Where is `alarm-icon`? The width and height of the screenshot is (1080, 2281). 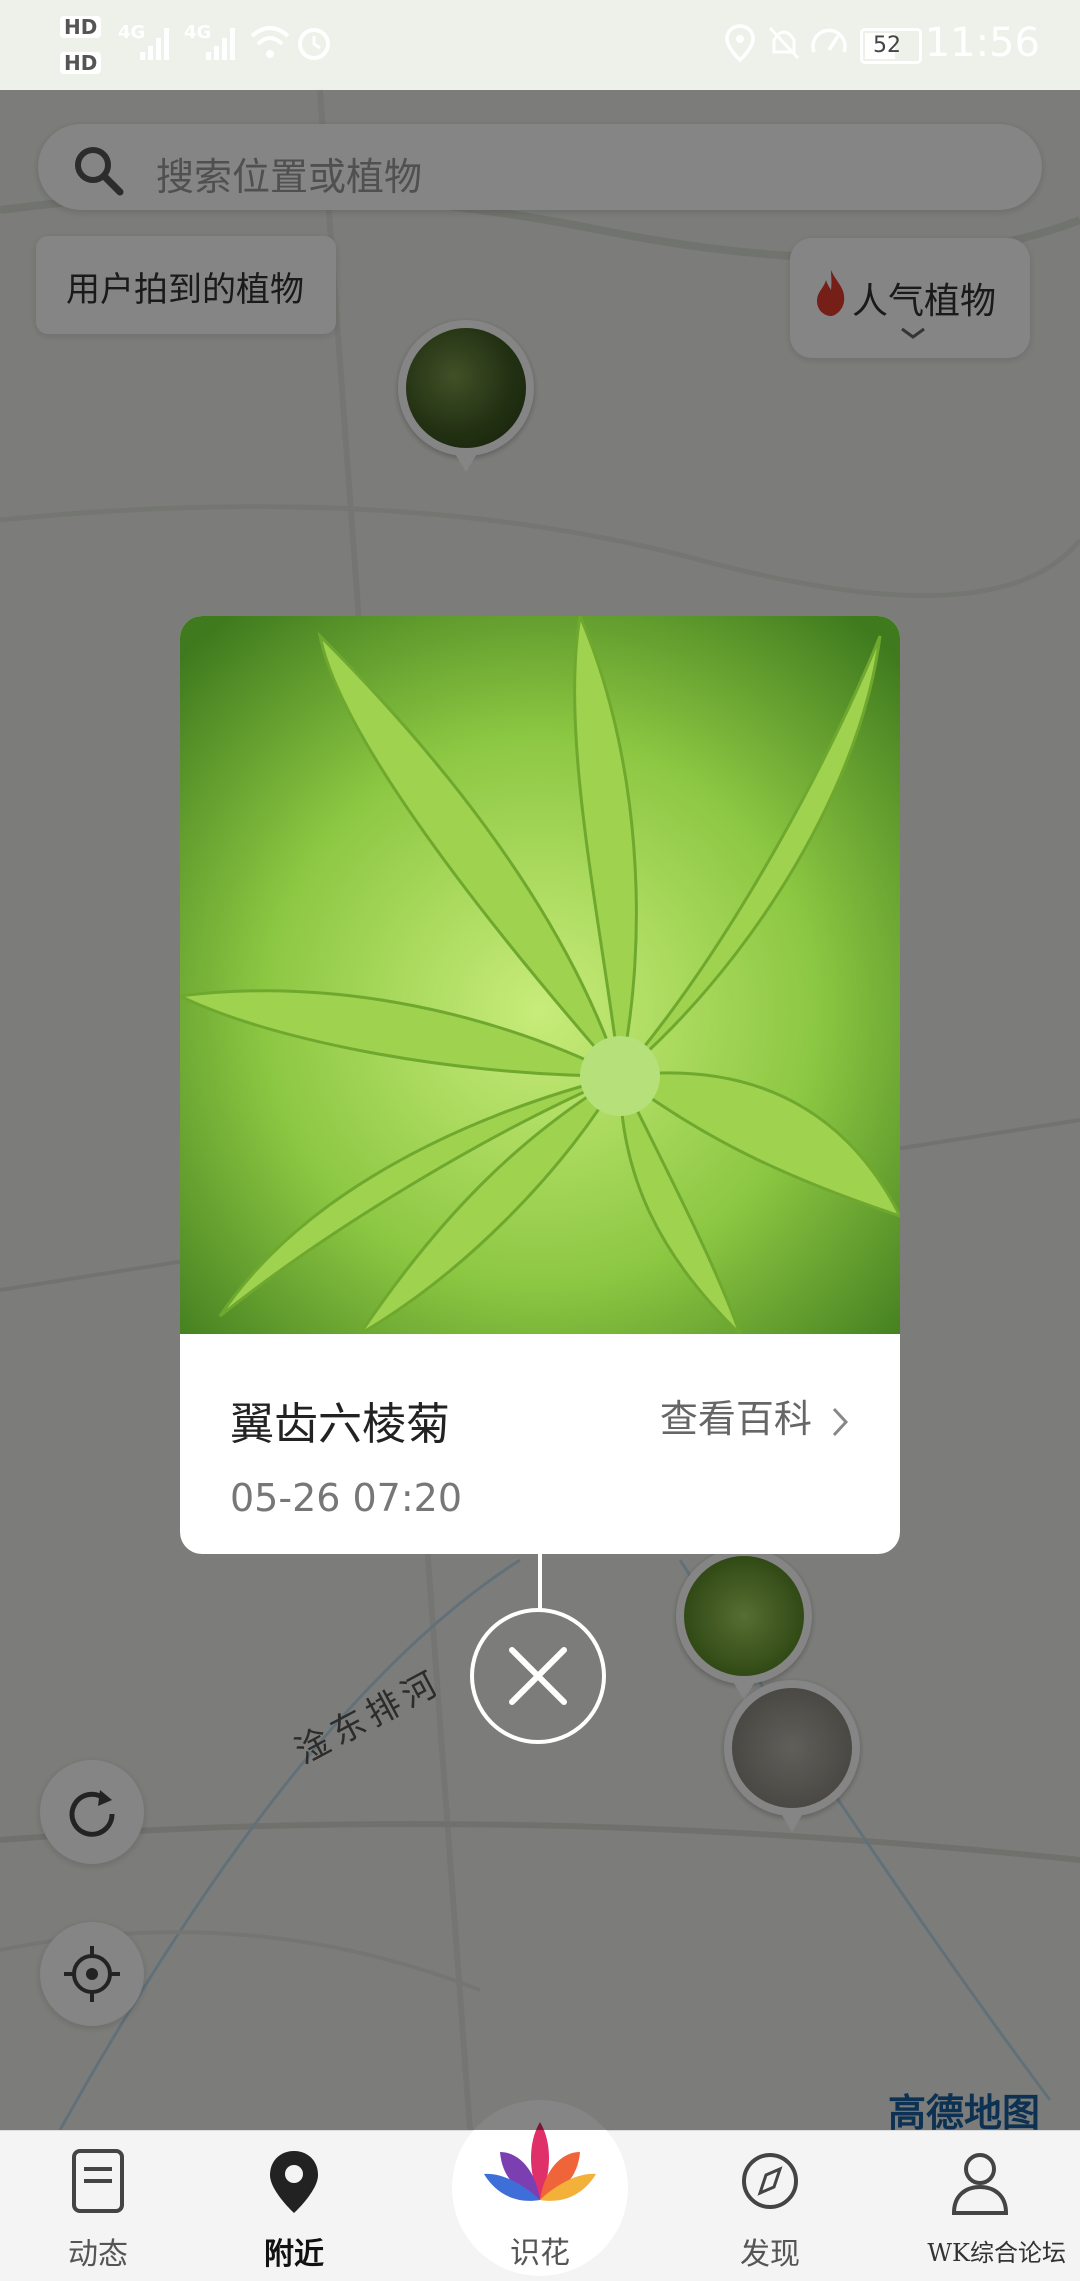
alarm-icon is located at coordinates (314, 44).